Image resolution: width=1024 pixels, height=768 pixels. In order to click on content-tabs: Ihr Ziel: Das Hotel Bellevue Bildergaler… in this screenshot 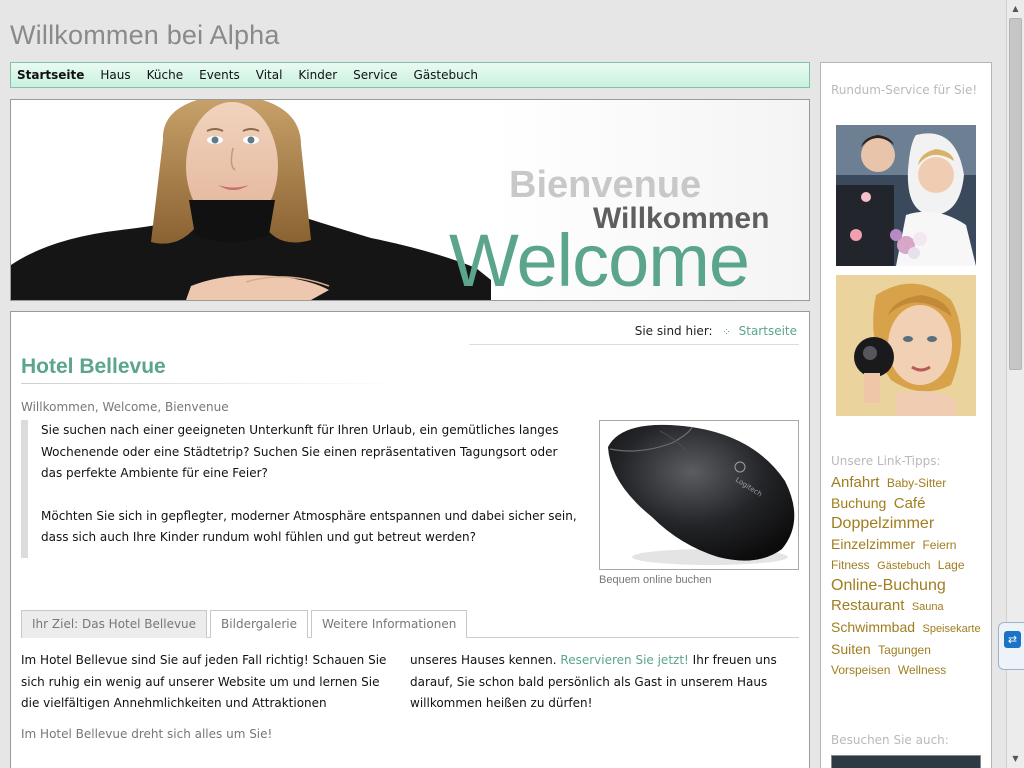, I will do `click(410, 624)`.